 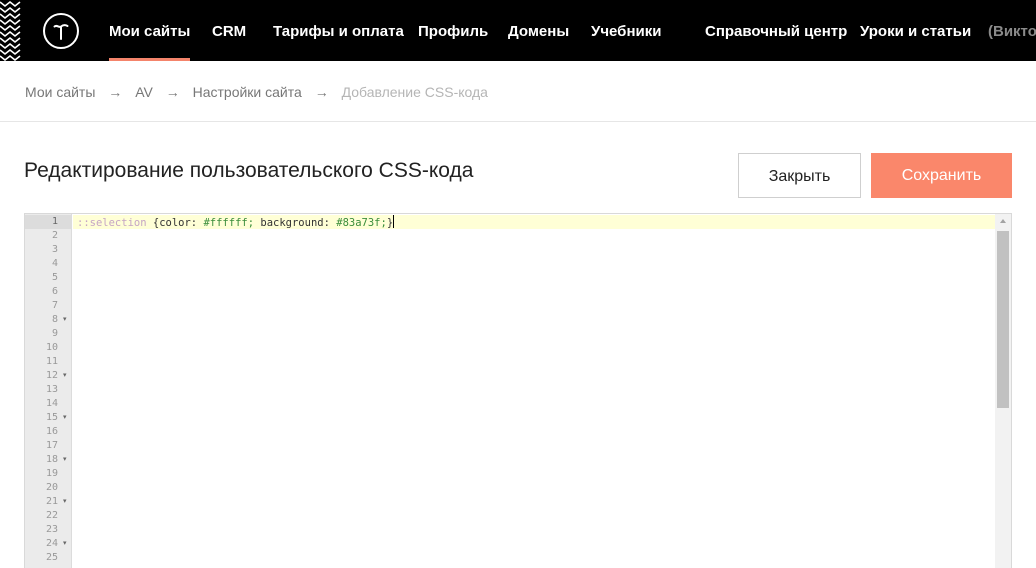 What do you see at coordinates (178, 223) in the screenshot?
I see `property-token: color:` at bounding box center [178, 223].